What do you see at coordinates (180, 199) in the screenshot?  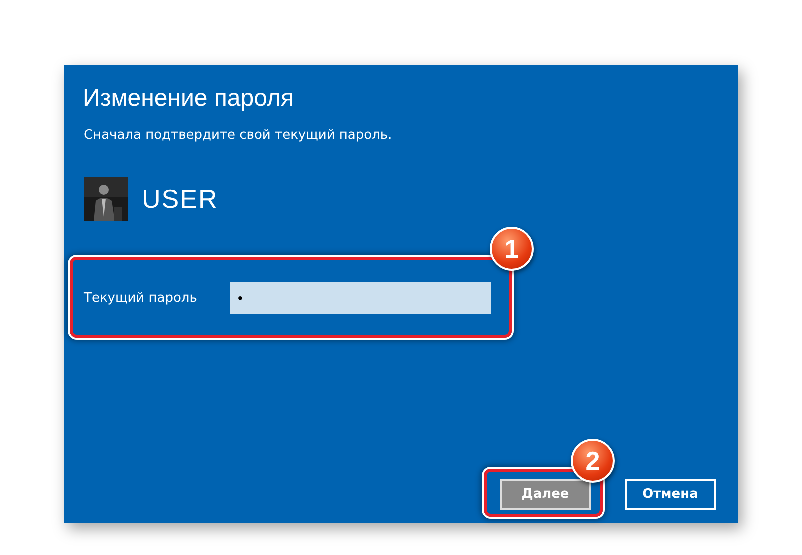 I see `user-name: USER` at bounding box center [180, 199].